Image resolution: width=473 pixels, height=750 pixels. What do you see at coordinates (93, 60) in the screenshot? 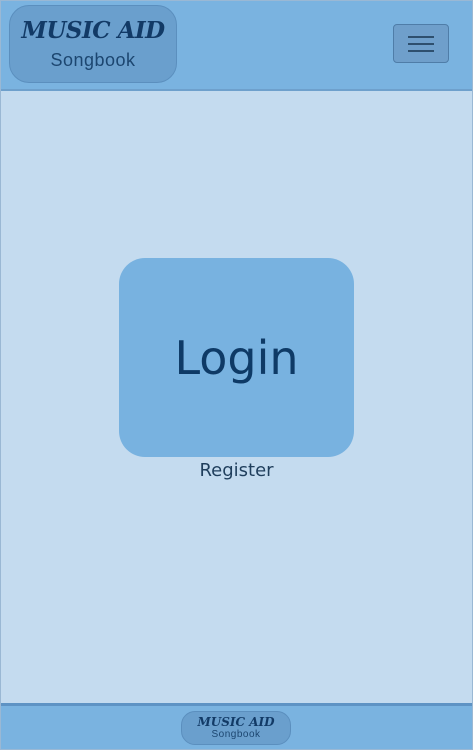
I see `brand-subtitle: Songbook` at bounding box center [93, 60].